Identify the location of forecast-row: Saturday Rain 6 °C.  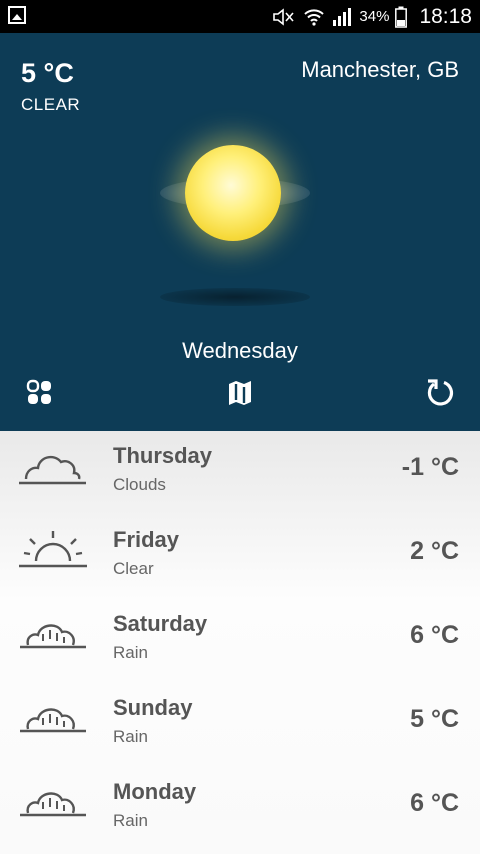
(240, 641).